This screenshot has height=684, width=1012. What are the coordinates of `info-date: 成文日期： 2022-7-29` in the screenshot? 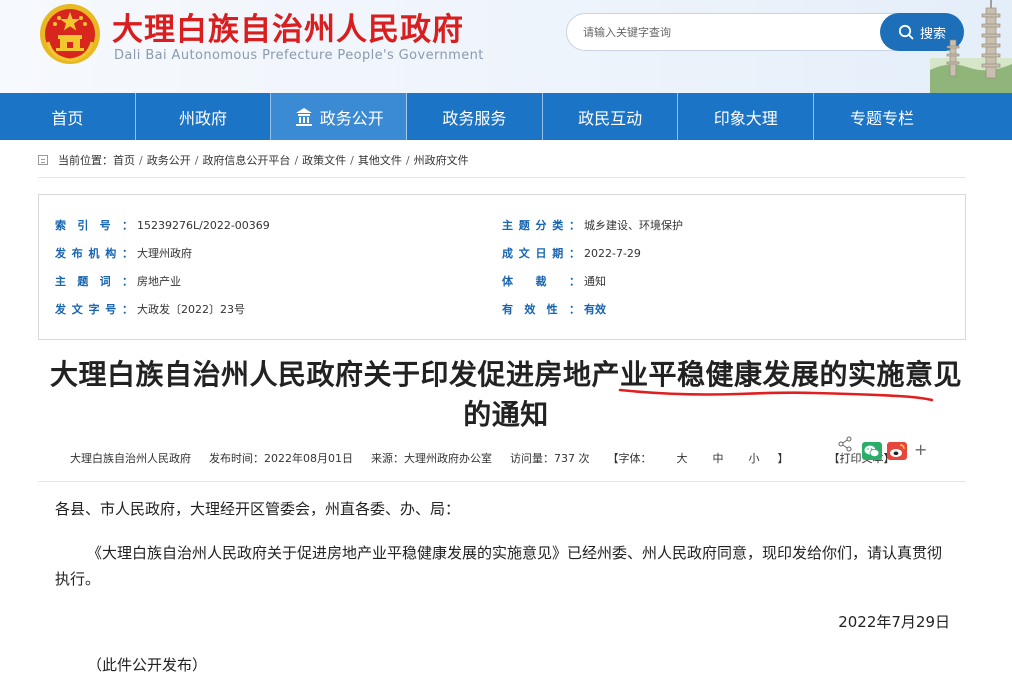 It's located at (571, 253).